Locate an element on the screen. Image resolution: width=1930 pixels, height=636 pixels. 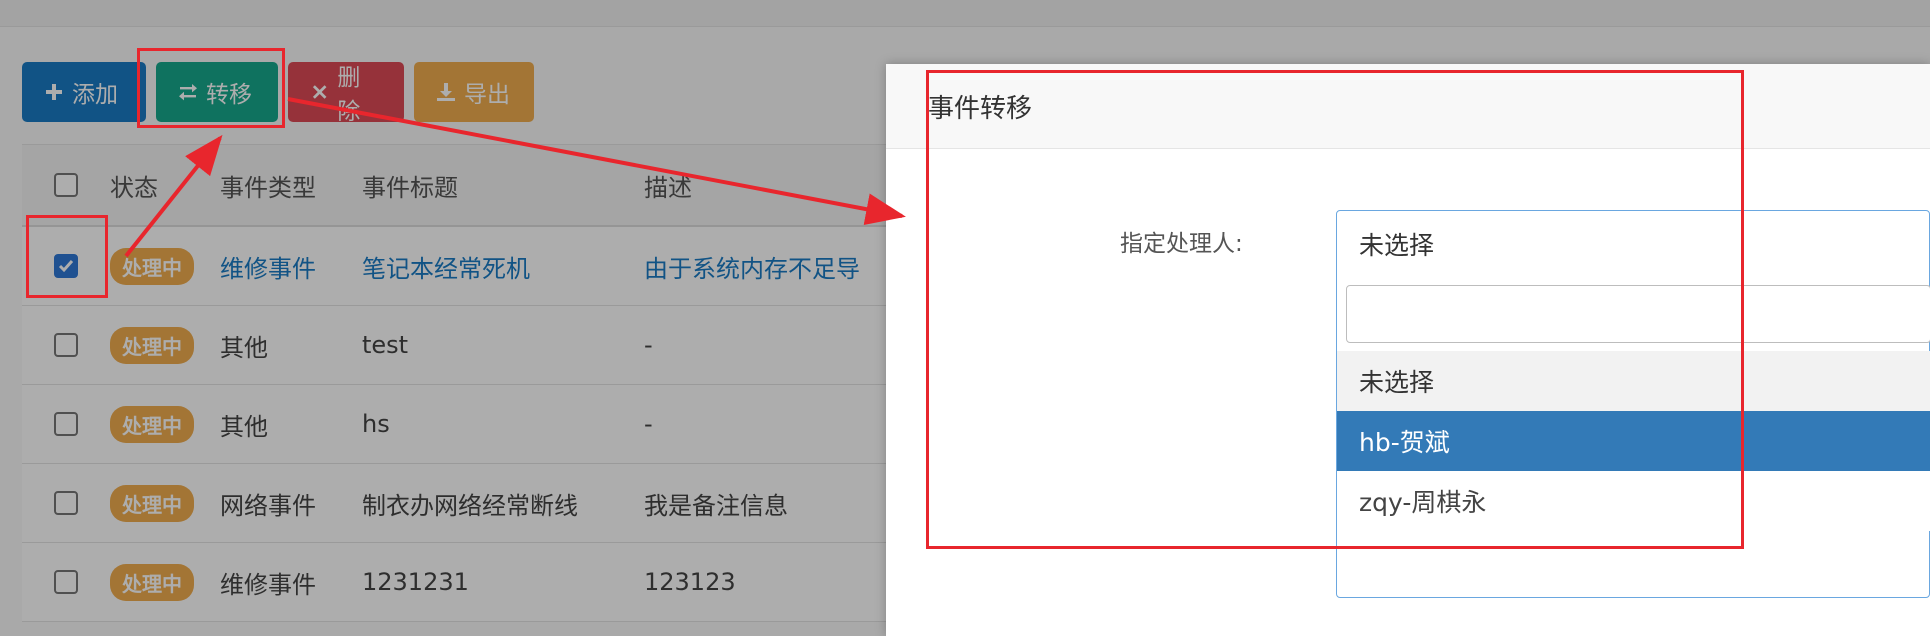
annotation-arrows is located at coordinates (515, 177).